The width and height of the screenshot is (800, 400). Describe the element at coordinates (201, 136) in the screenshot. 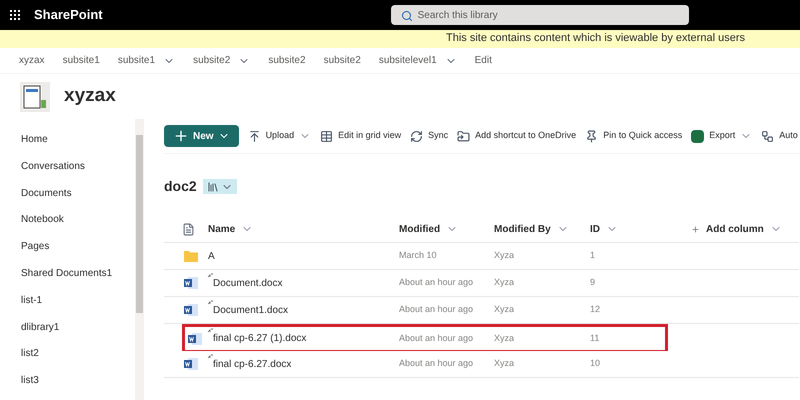

I see `new-button: New` at that location.